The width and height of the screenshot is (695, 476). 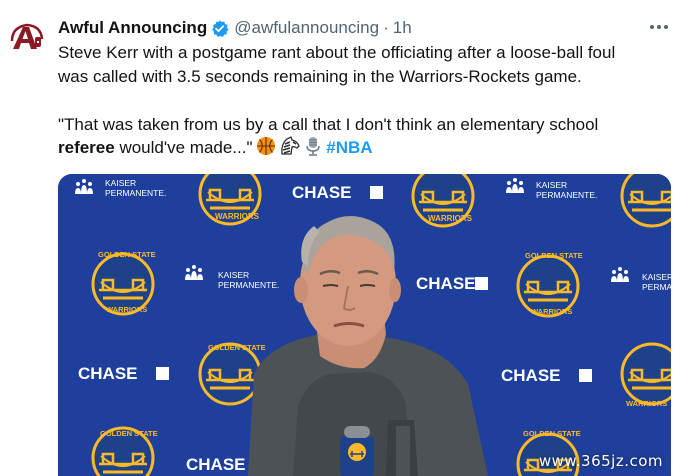 What do you see at coordinates (219, 28) in the screenshot?
I see `verified-badge-icon` at bounding box center [219, 28].